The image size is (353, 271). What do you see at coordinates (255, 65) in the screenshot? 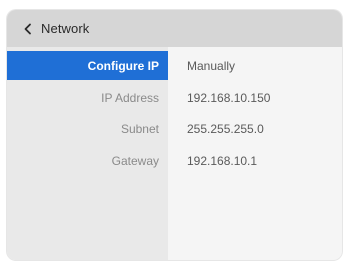
I see `setting-value-configure-ip: Manually` at bounding box center [255, 65].